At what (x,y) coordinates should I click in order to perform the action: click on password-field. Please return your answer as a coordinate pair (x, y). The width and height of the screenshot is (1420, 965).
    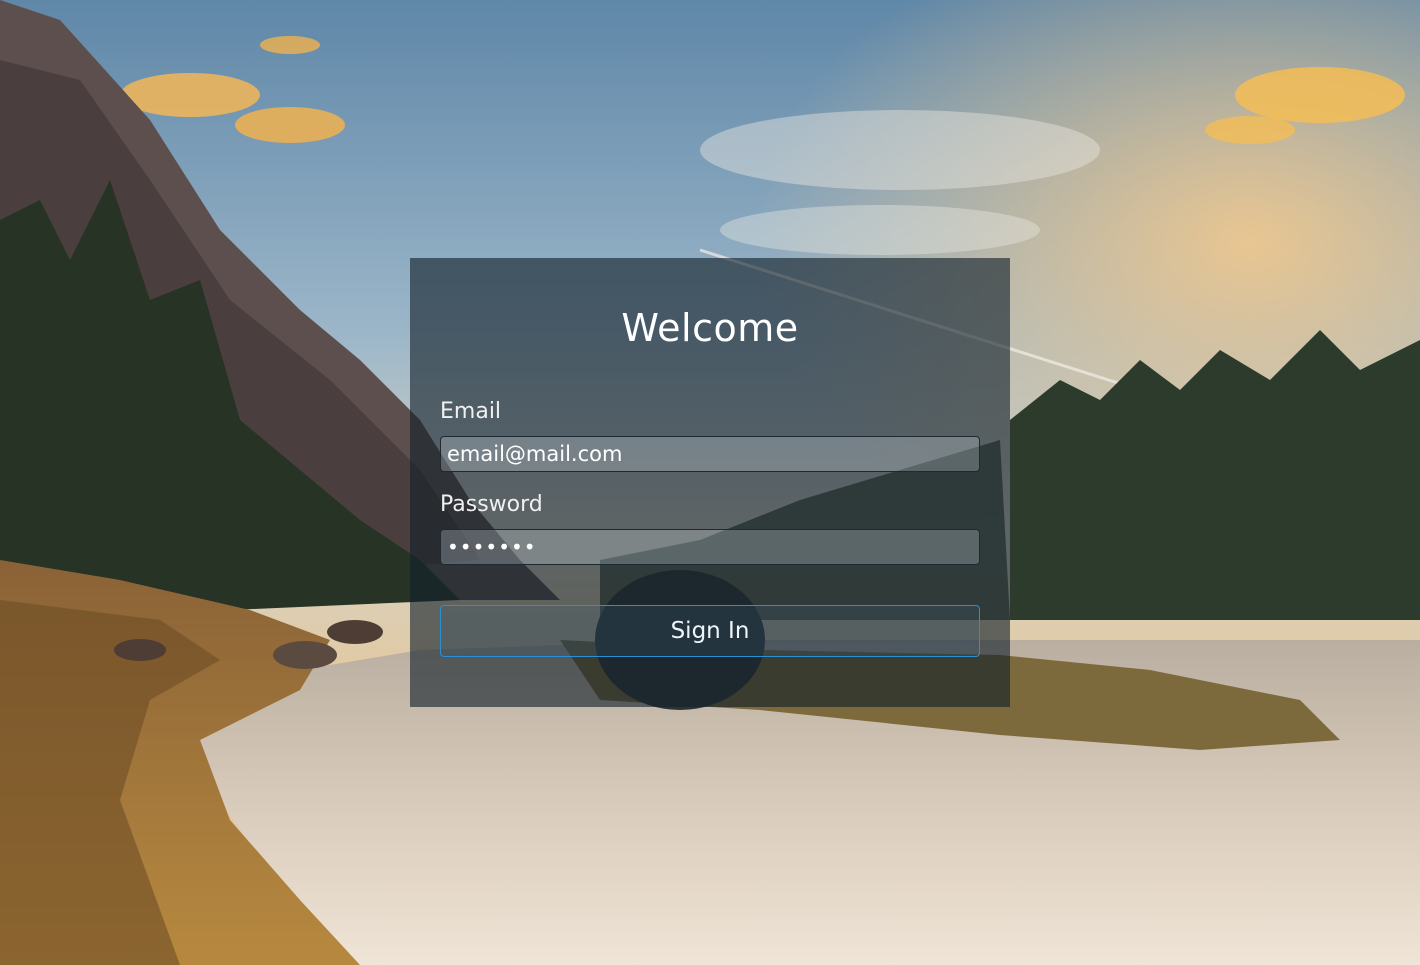
    Looking at the image, I should click on (710, 547).